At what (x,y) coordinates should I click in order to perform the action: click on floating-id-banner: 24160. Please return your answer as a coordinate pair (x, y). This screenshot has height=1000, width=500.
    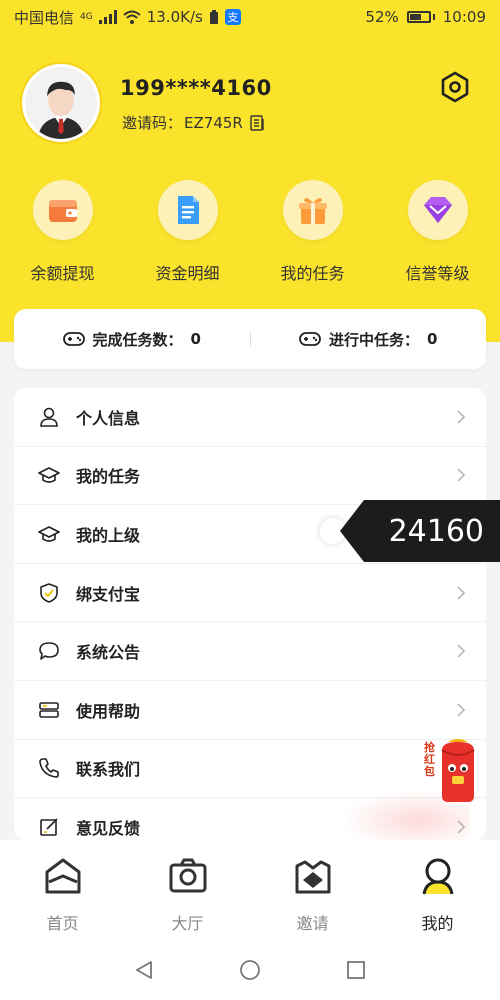
    Looking at the image, I should click on (420, 531).